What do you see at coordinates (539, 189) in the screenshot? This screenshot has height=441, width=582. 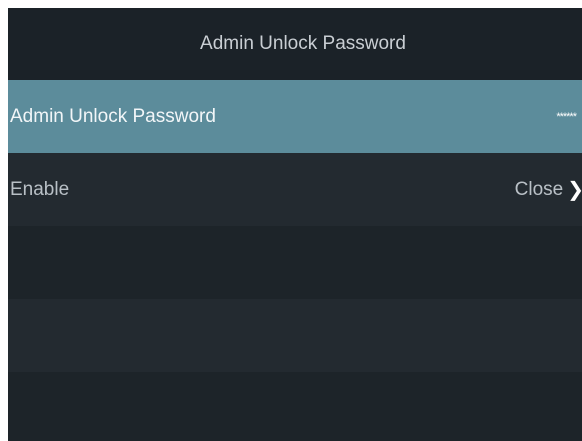 I see `enable-status-value: Close` at bounding box center [539, 189].